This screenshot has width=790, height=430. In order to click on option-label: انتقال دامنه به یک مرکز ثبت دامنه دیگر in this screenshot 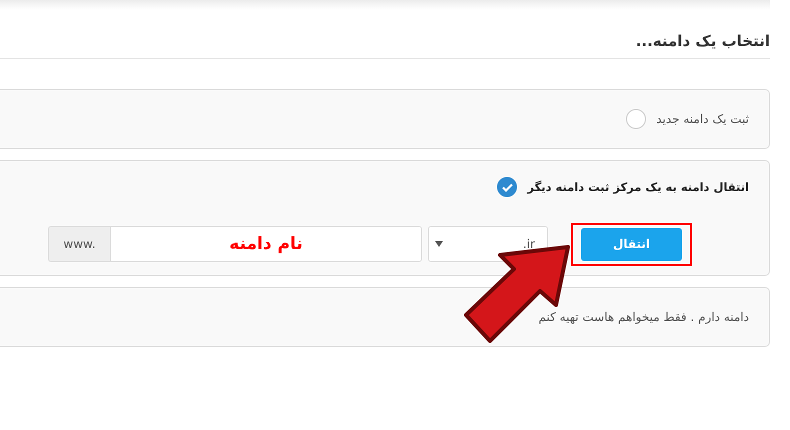, I will do `click(638, 187)`.